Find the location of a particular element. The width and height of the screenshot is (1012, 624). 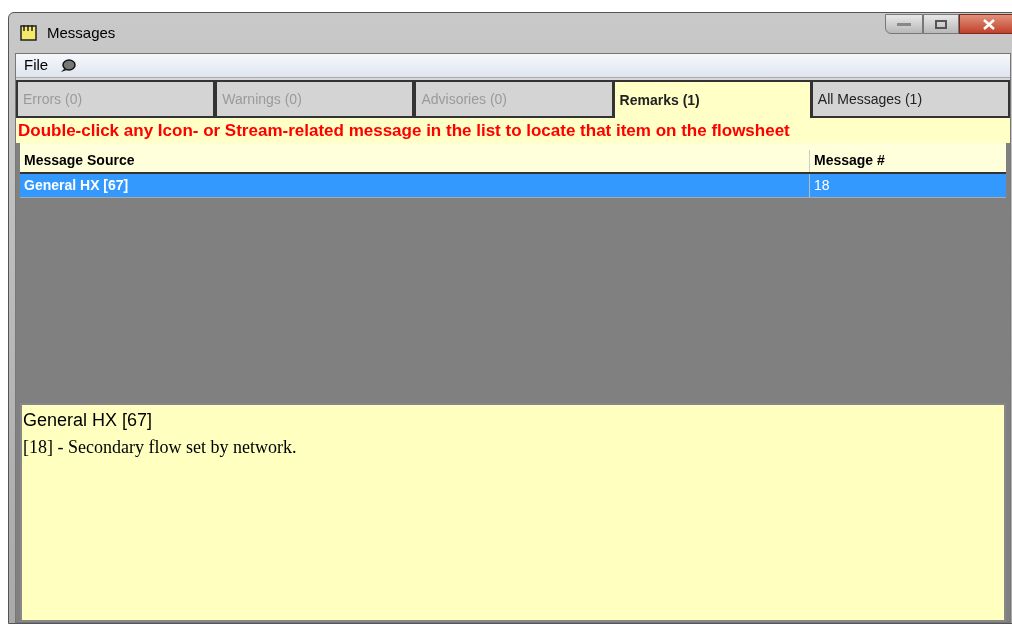

table-cell: General HX [67] is located at coordinates (415, 185).